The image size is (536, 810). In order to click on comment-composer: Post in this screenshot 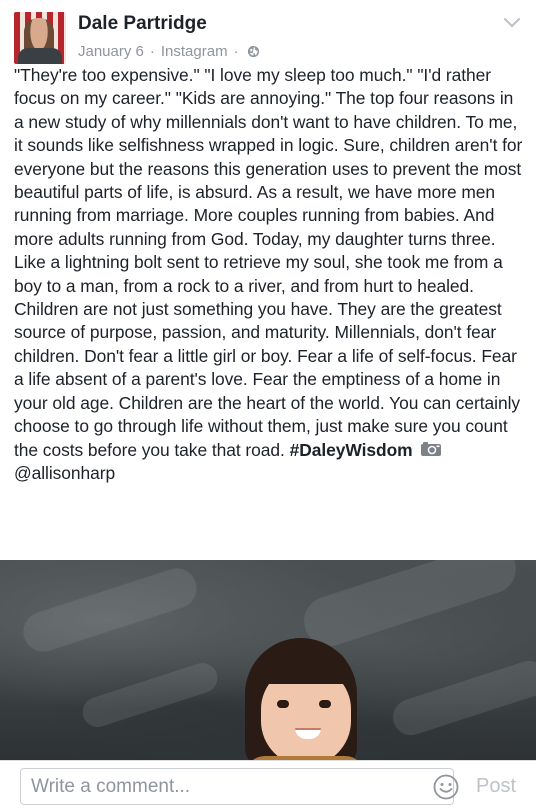, I will do `click(268, 785)`.